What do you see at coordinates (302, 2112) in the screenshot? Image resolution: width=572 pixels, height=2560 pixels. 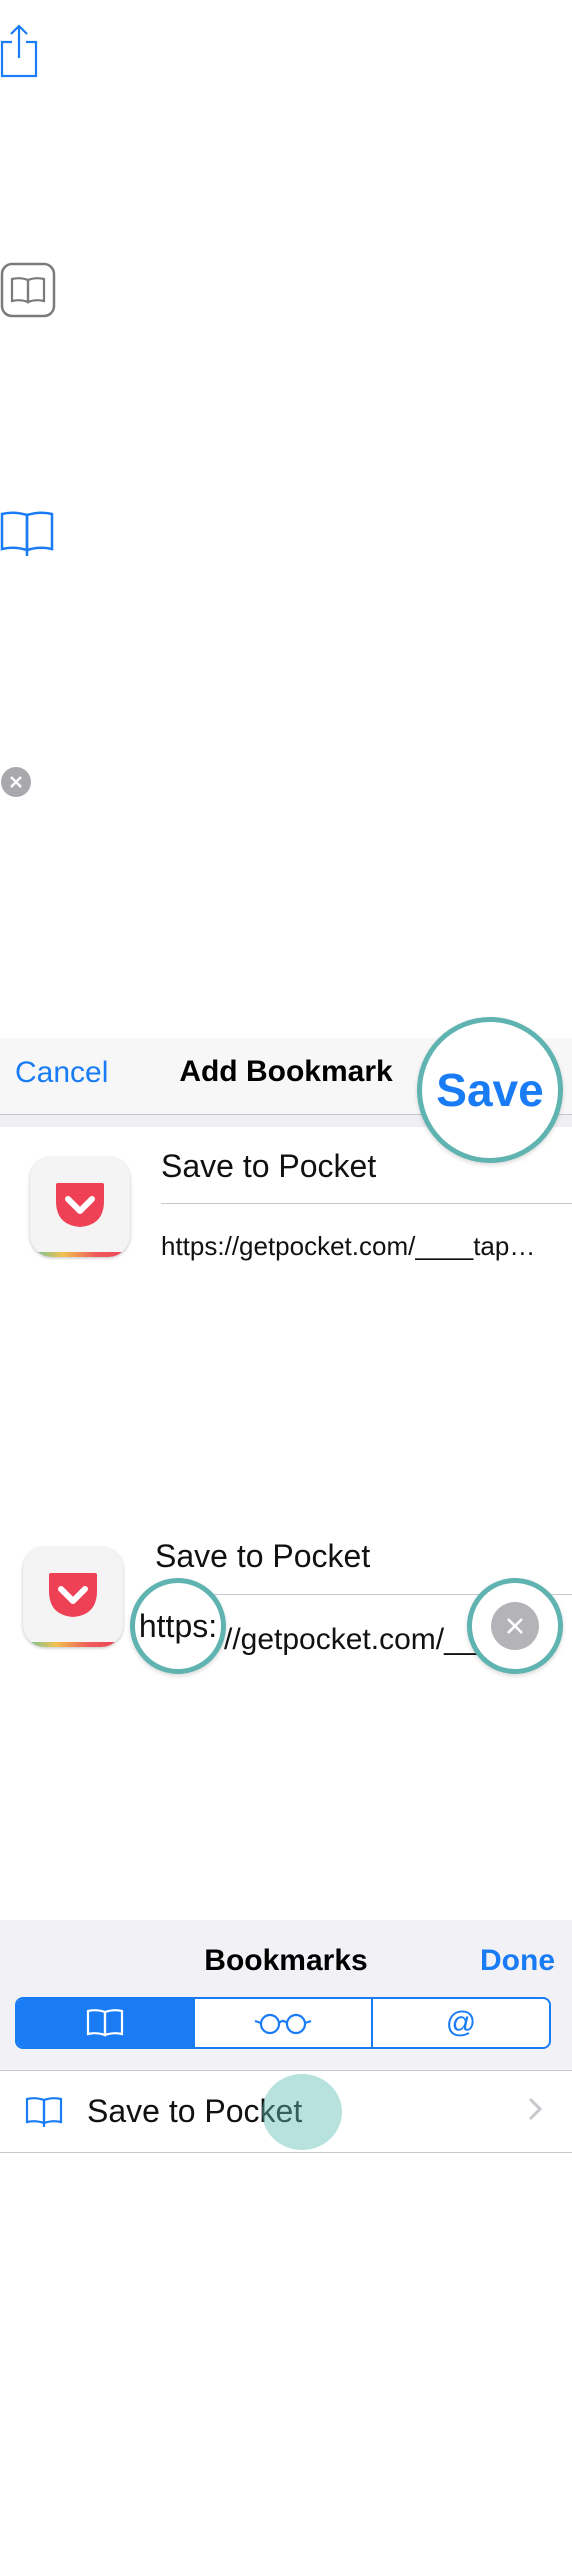 I see `tap-indicator` at bounding box center [302, 2112].